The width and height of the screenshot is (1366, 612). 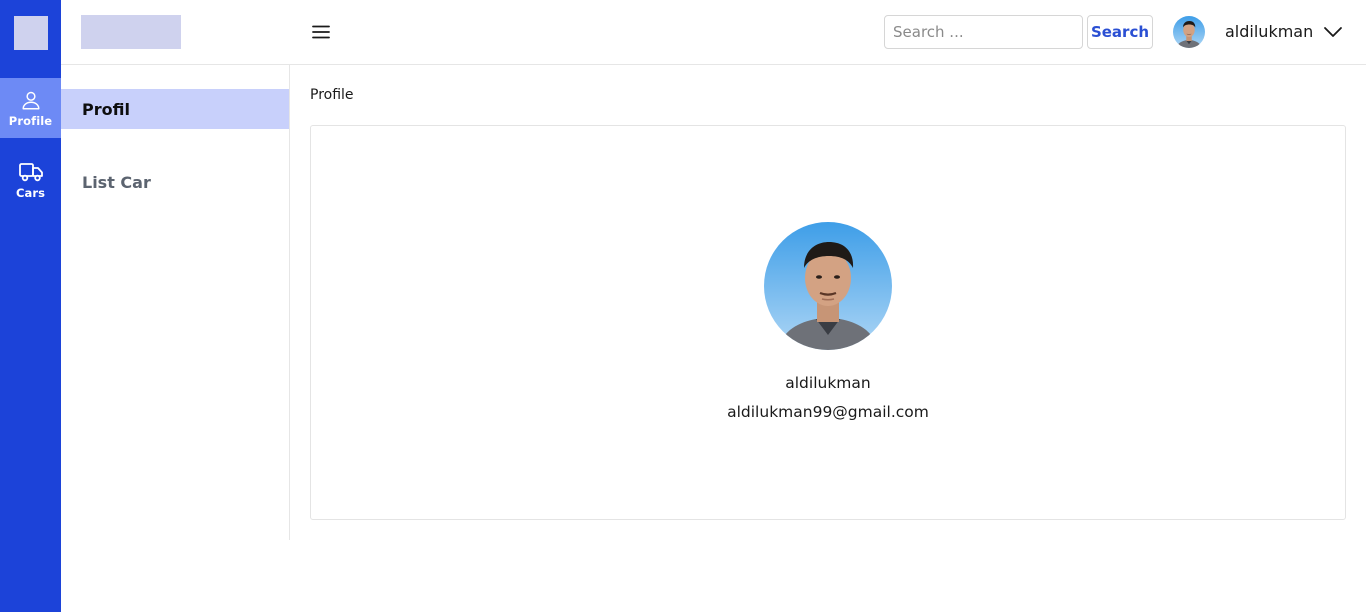 What do you see at coordinates (1269, 31) in the screenshot?
I see `user-menu-name: aldilukman` at bounding box center [1269, 31].